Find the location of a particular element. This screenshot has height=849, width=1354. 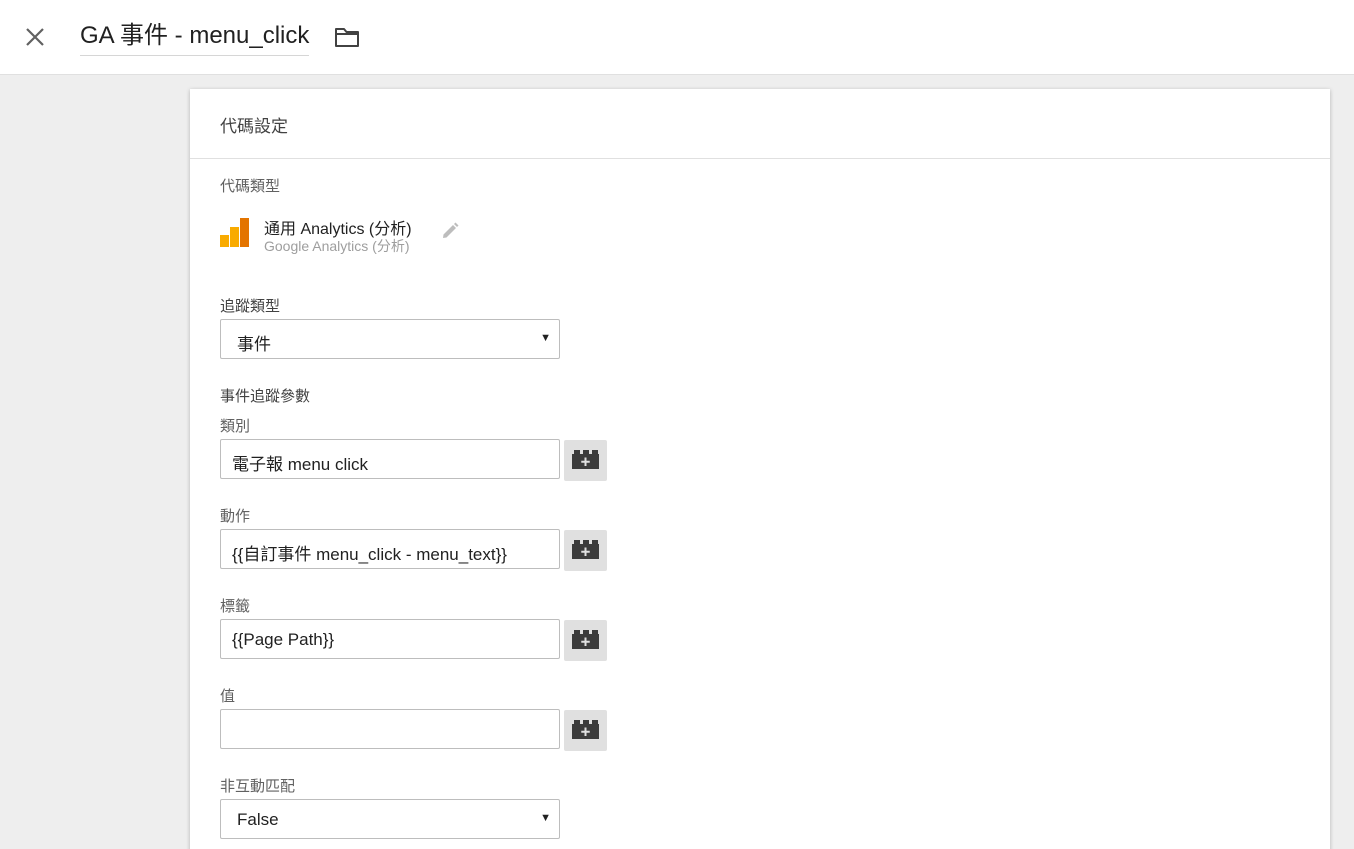

track-type-label: 追蹤類型 is located at coordinates (250, 306).